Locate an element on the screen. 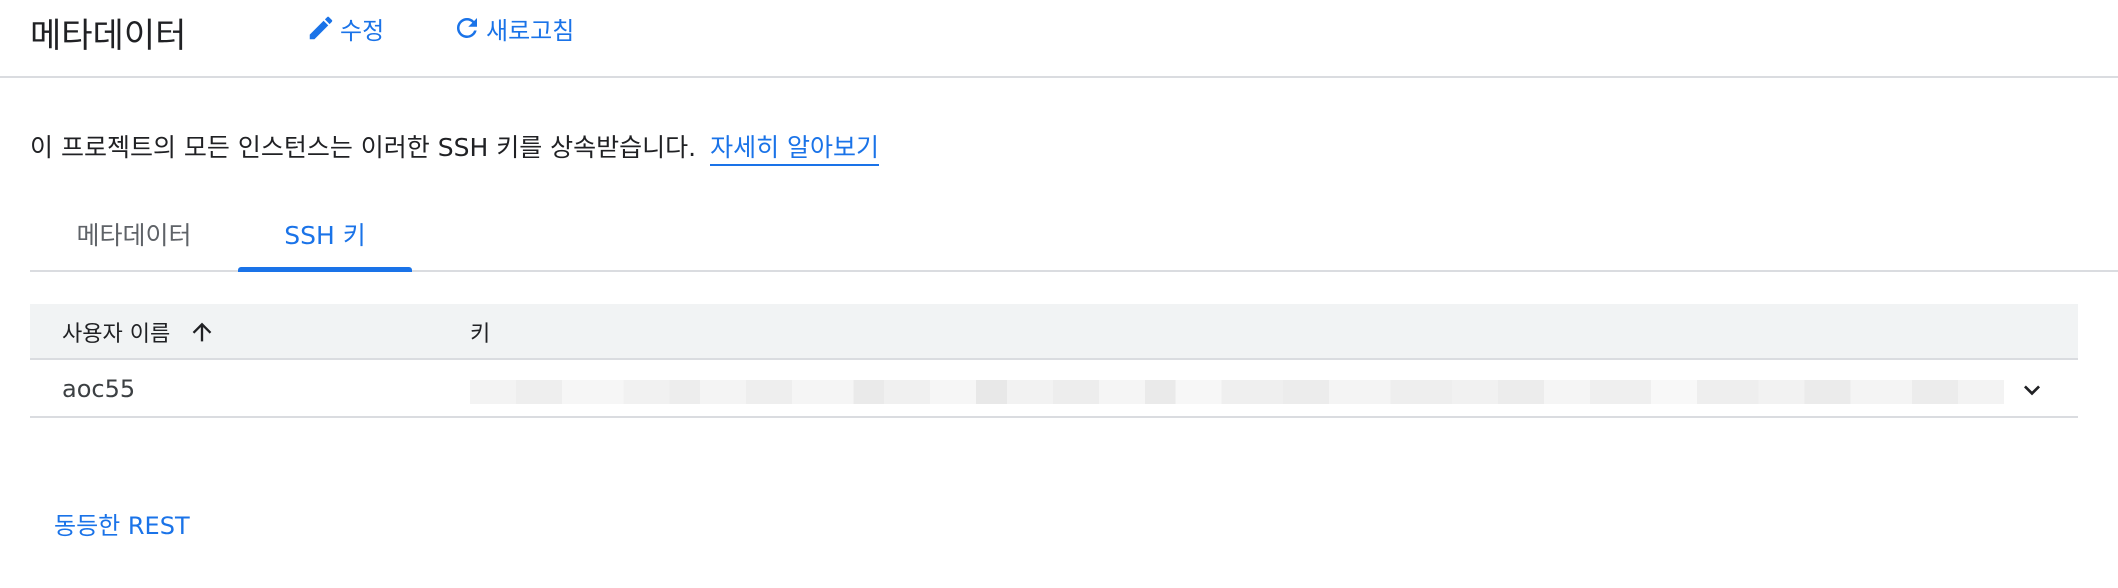 The height and width of the screenshot is (588, 2118). edit-button: 수정 is located at coordinates (345, 28).